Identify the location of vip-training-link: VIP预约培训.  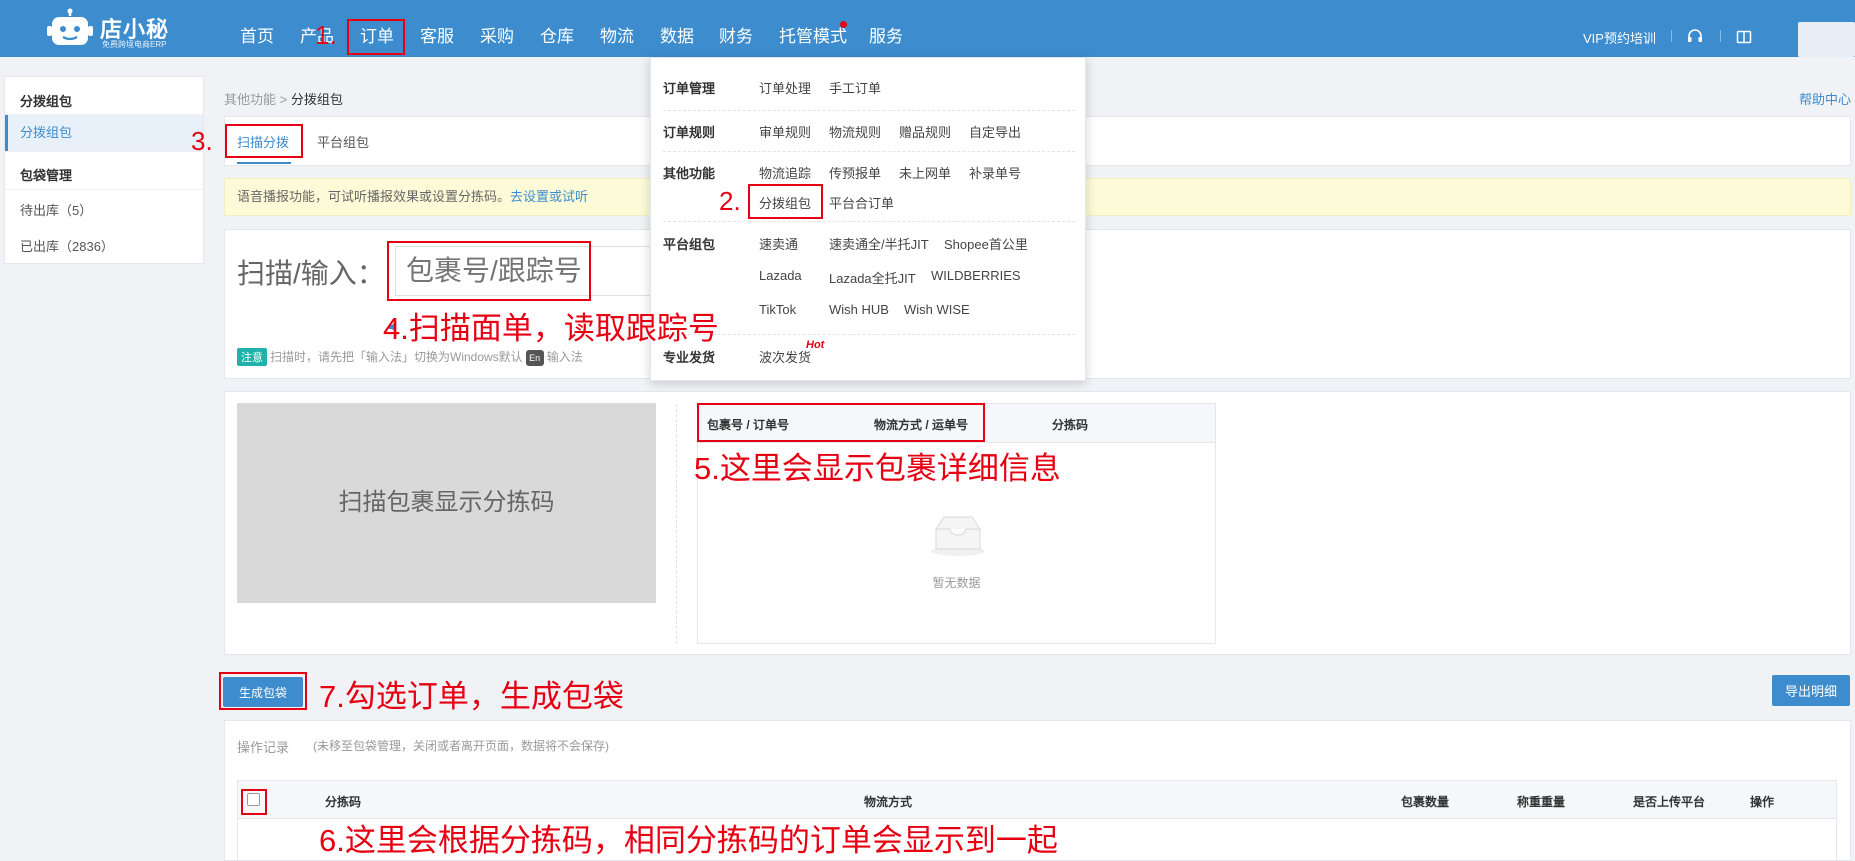
(1619, 37).